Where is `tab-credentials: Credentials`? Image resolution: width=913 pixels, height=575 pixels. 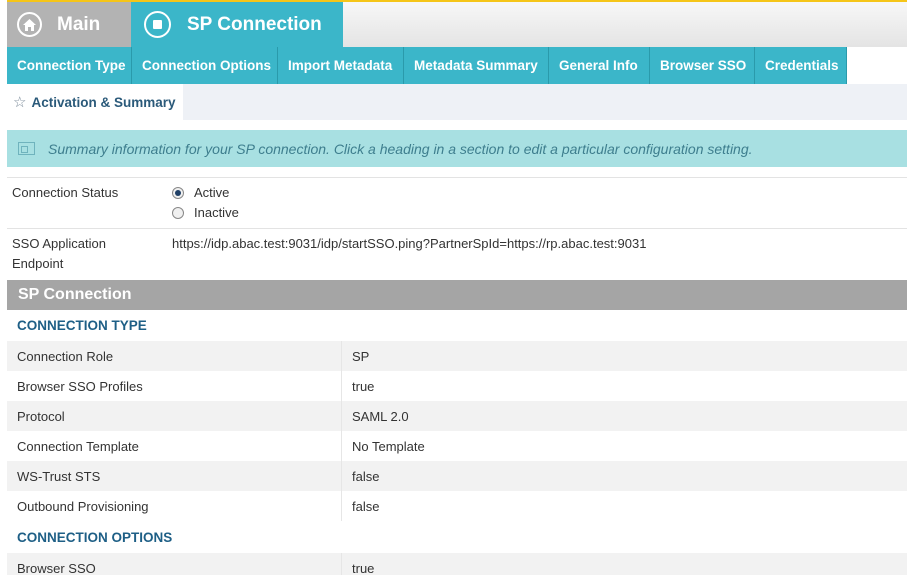
tab-credentials: Credentials is located at coordinates (801, 65).